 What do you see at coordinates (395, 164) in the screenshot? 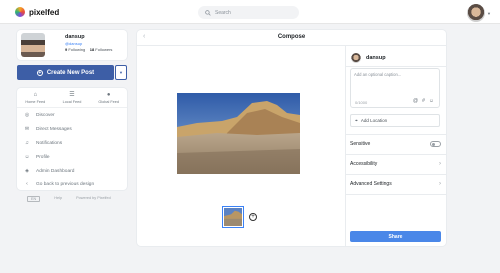
I see `accessibility-row: Accessibility ›` at bounding box center [395, 164].